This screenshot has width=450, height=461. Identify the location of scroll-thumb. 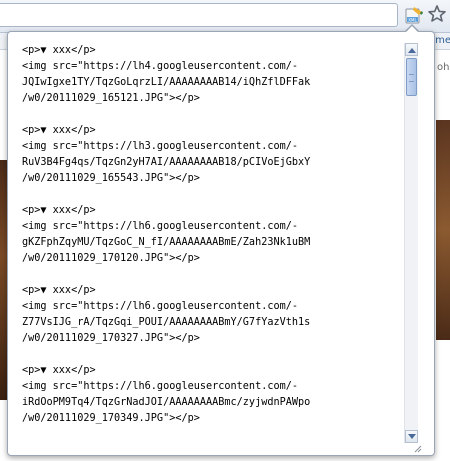
(411, 77).